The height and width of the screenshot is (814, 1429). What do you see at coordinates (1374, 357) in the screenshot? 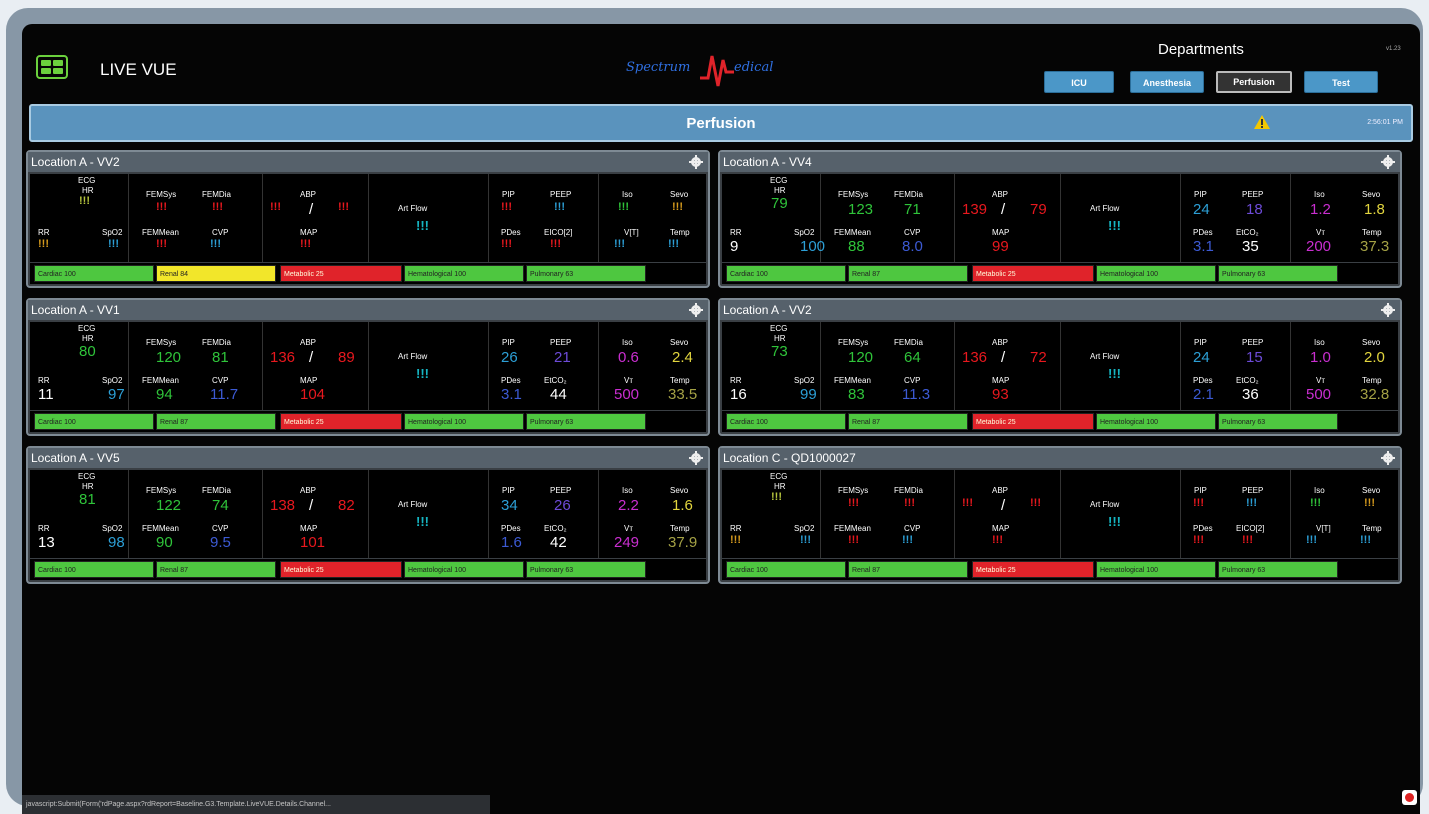
I see `sevo-value: 2.0` at bounding box center [1374, 357].